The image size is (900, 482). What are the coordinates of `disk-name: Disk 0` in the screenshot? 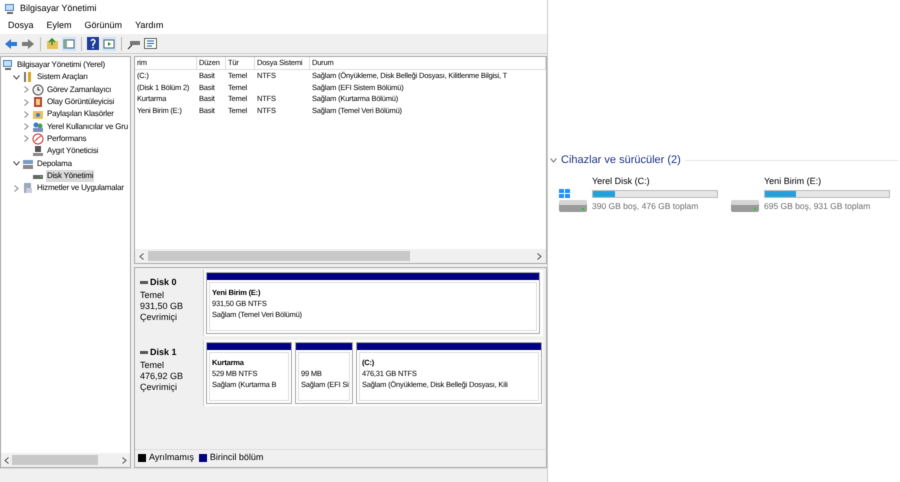 It's located at (163, 282).